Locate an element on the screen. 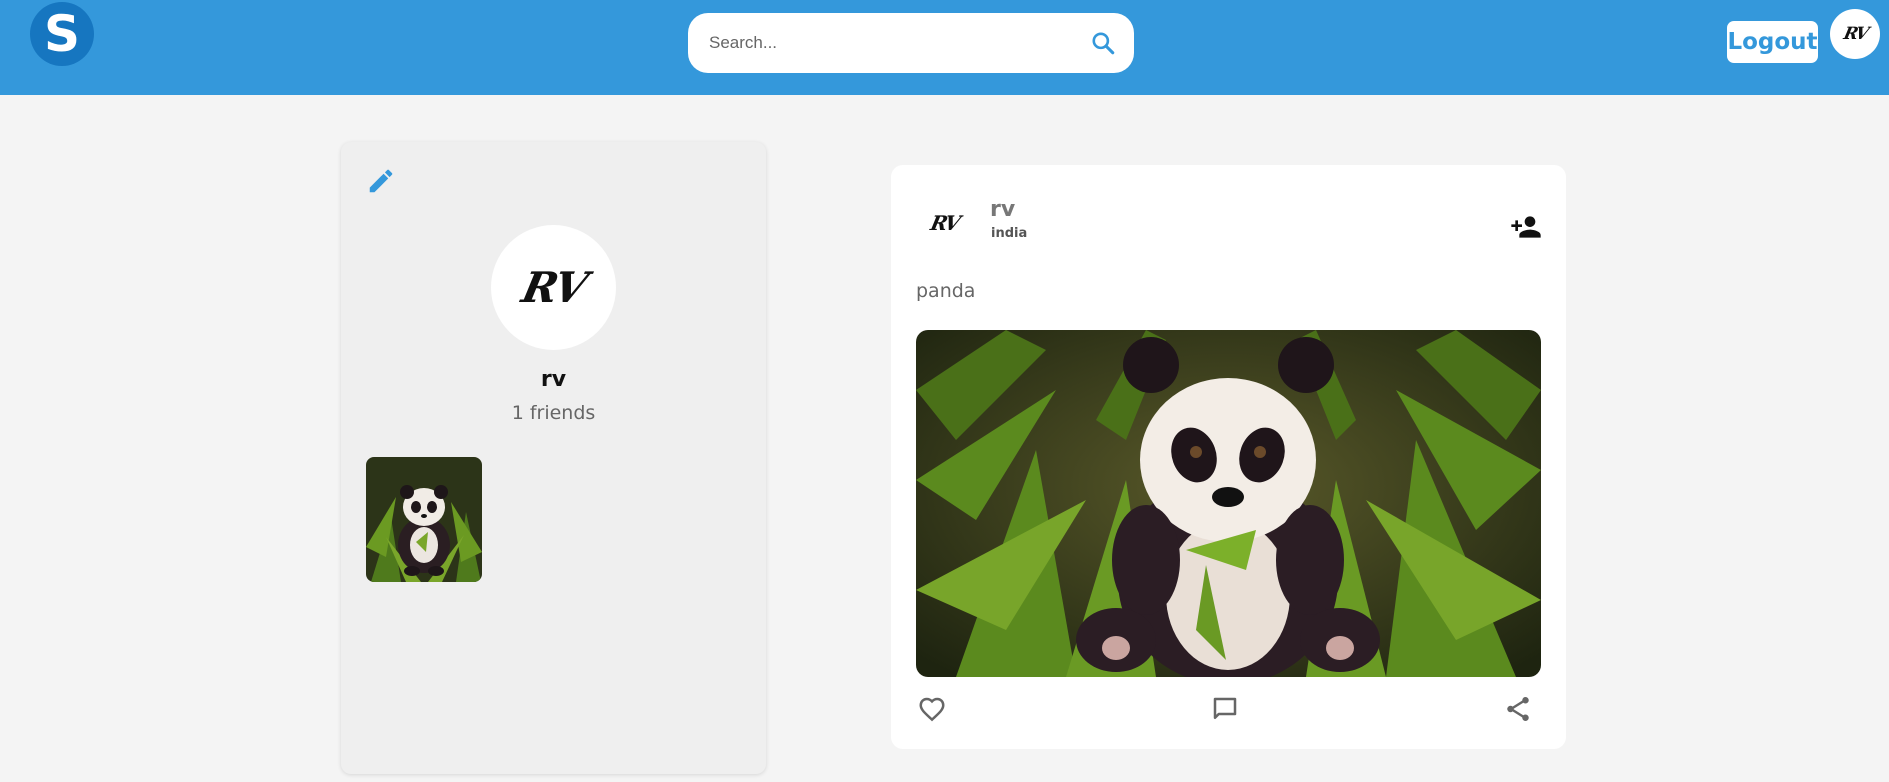  logout-button: Logout is located at coordinates (1772, 42).